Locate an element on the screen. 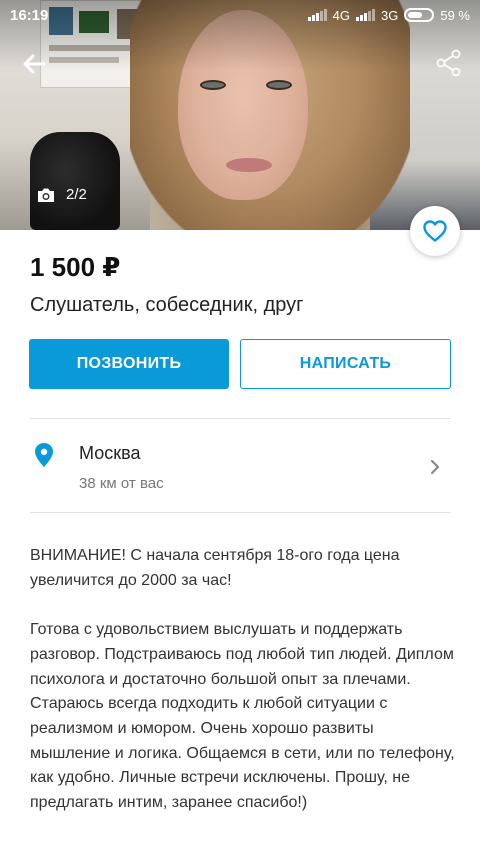 Image resolution: width=480 pixels, height=854 pixels. call-button: ПОЗВОНИТЬ is located at coordinates (129, 364).